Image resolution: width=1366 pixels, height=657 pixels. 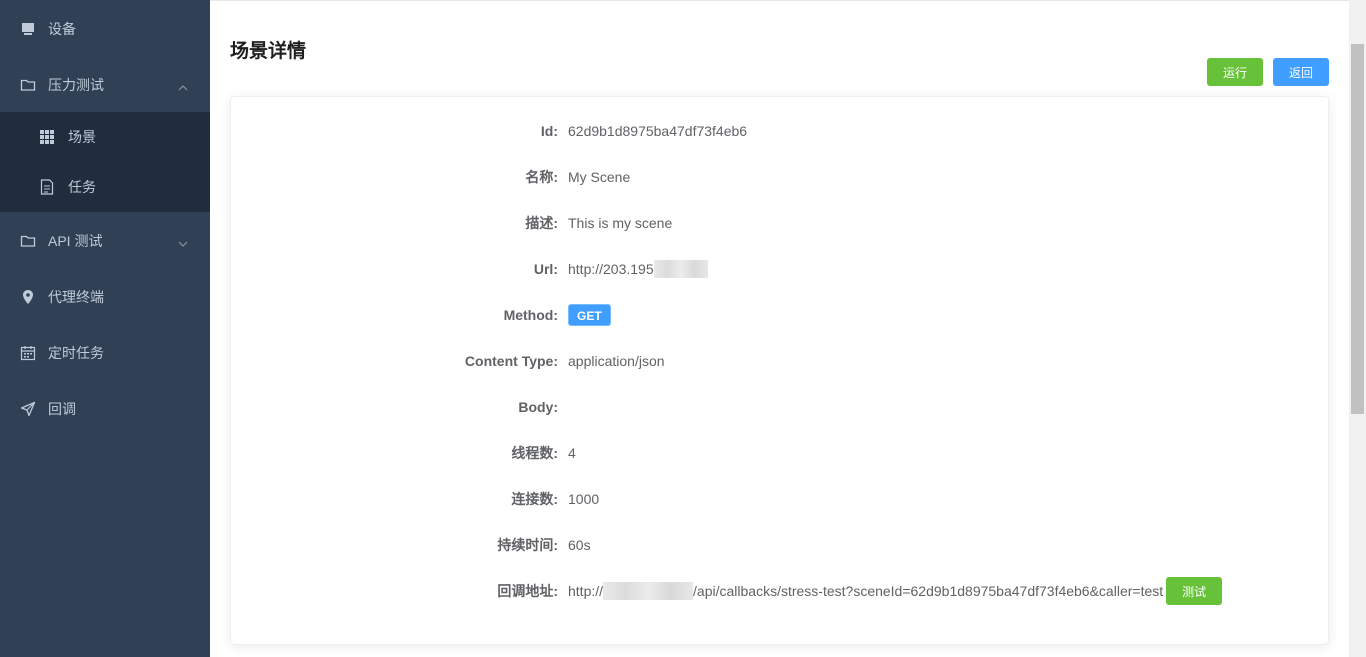 What do you see at coordinates (76, 297) in the screenshot?
I see `sidebar-item-label: 代理终端` at bounding box center [76, 297].